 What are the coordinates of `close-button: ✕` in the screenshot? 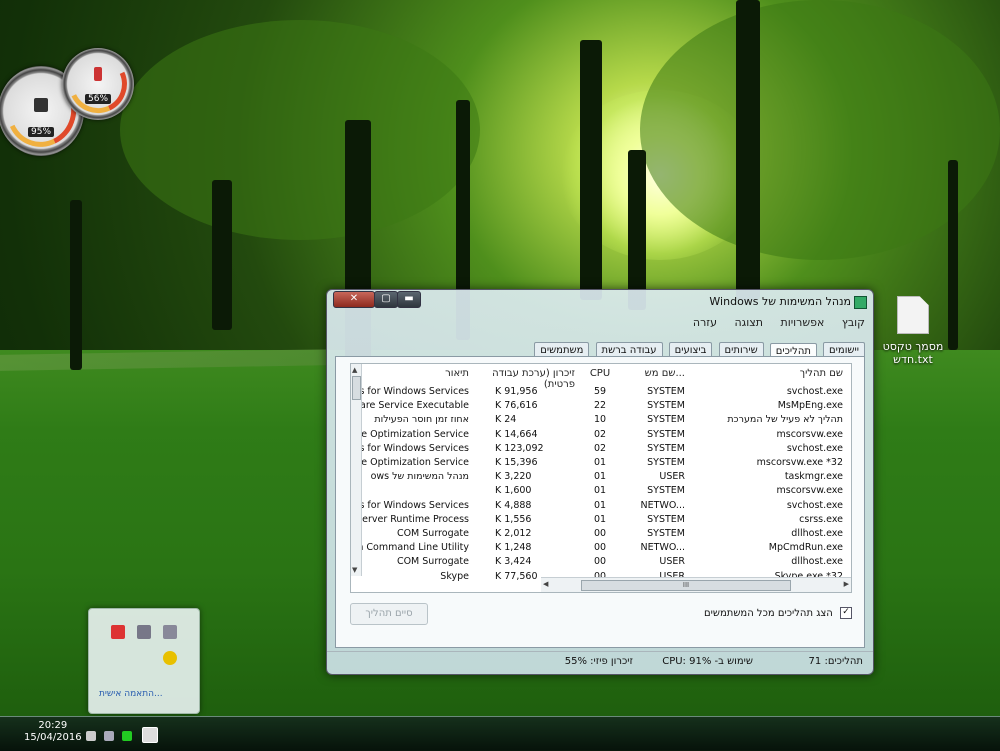 It's located at (354, 299).